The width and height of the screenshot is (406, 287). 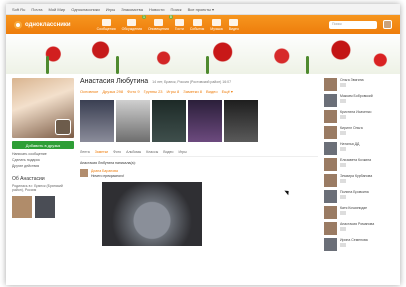 I want to click on friend-name: Ирина Семенова, so click(x=354, y=240).